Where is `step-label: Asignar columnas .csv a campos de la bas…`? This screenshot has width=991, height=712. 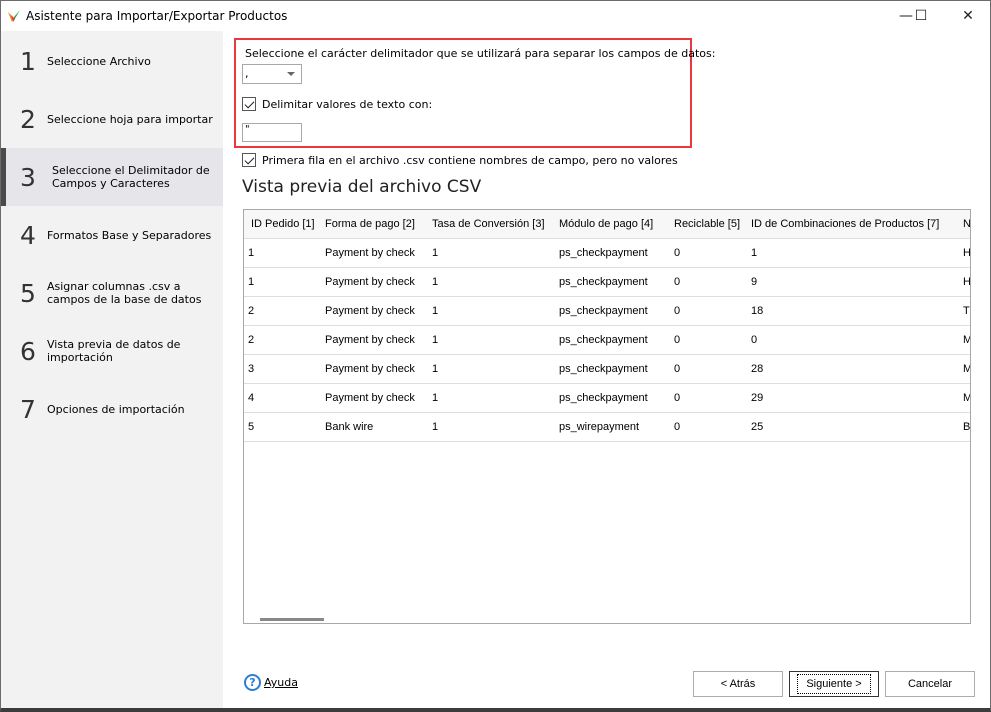
step-label: Asignar columnas .csv a campos de la bas… is located at coordinates (124, 293).